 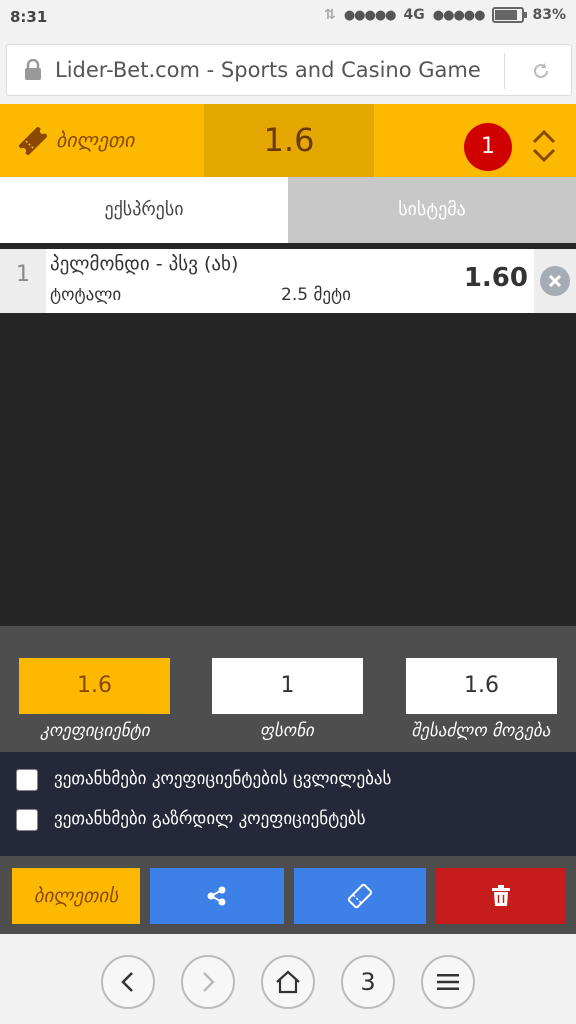 I want to click on tabs-button: 3, so click(x=368, y=982).